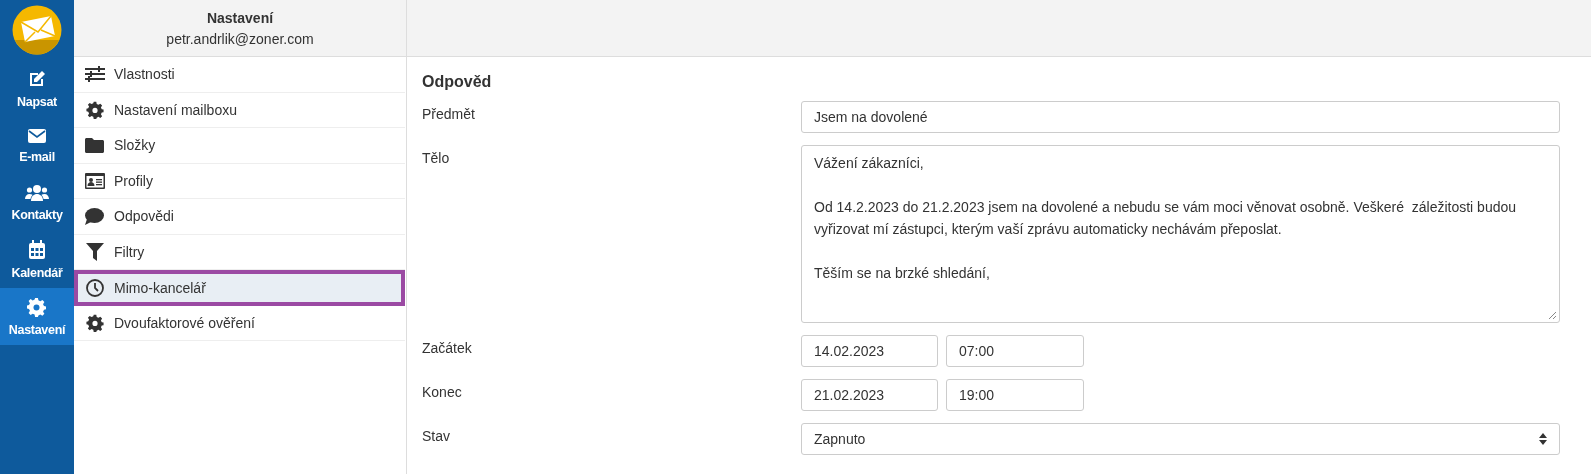 The height and width of the screenshot is (474, 1591). Describe the element at coordinates (869, 395) in the screenshot. I see `date-field: 21.02.2023` at that location.